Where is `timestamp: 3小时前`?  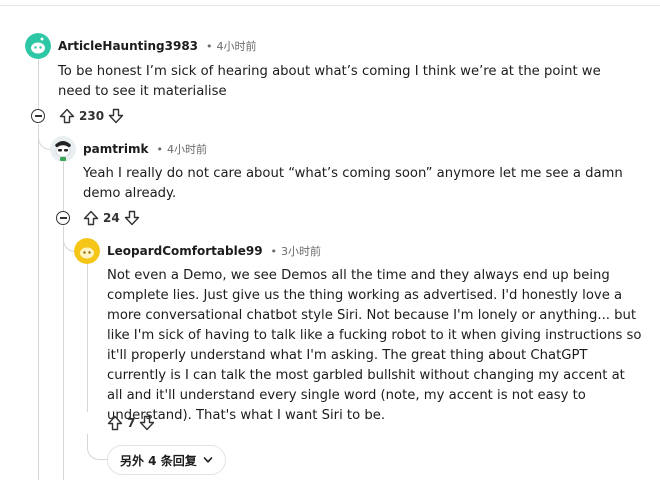
timestamp: 3小时前 is located at coordinates (301, 251).